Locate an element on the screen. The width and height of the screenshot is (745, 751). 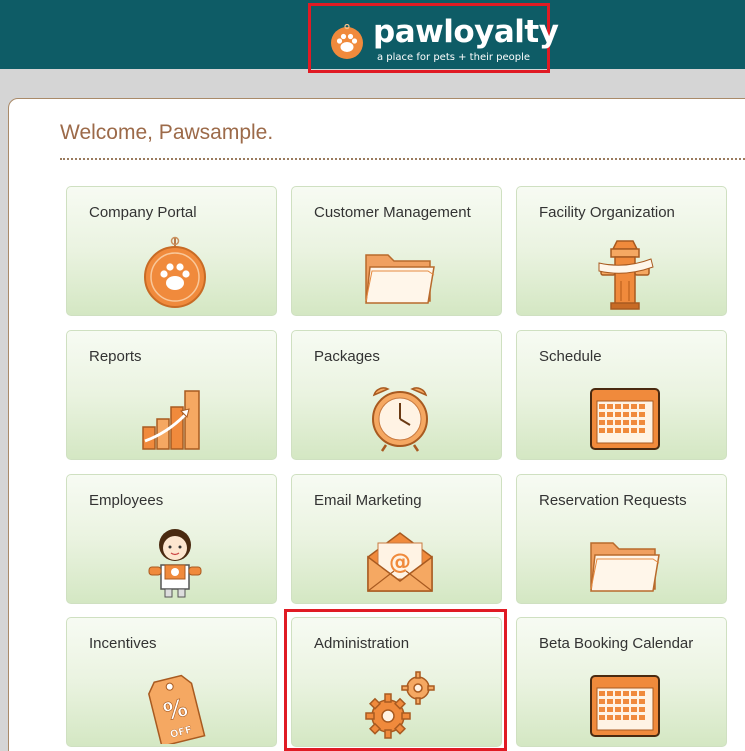
tile-beta-booking-calendar: Beta Booking Calendar is located at coordinates (621, 682).